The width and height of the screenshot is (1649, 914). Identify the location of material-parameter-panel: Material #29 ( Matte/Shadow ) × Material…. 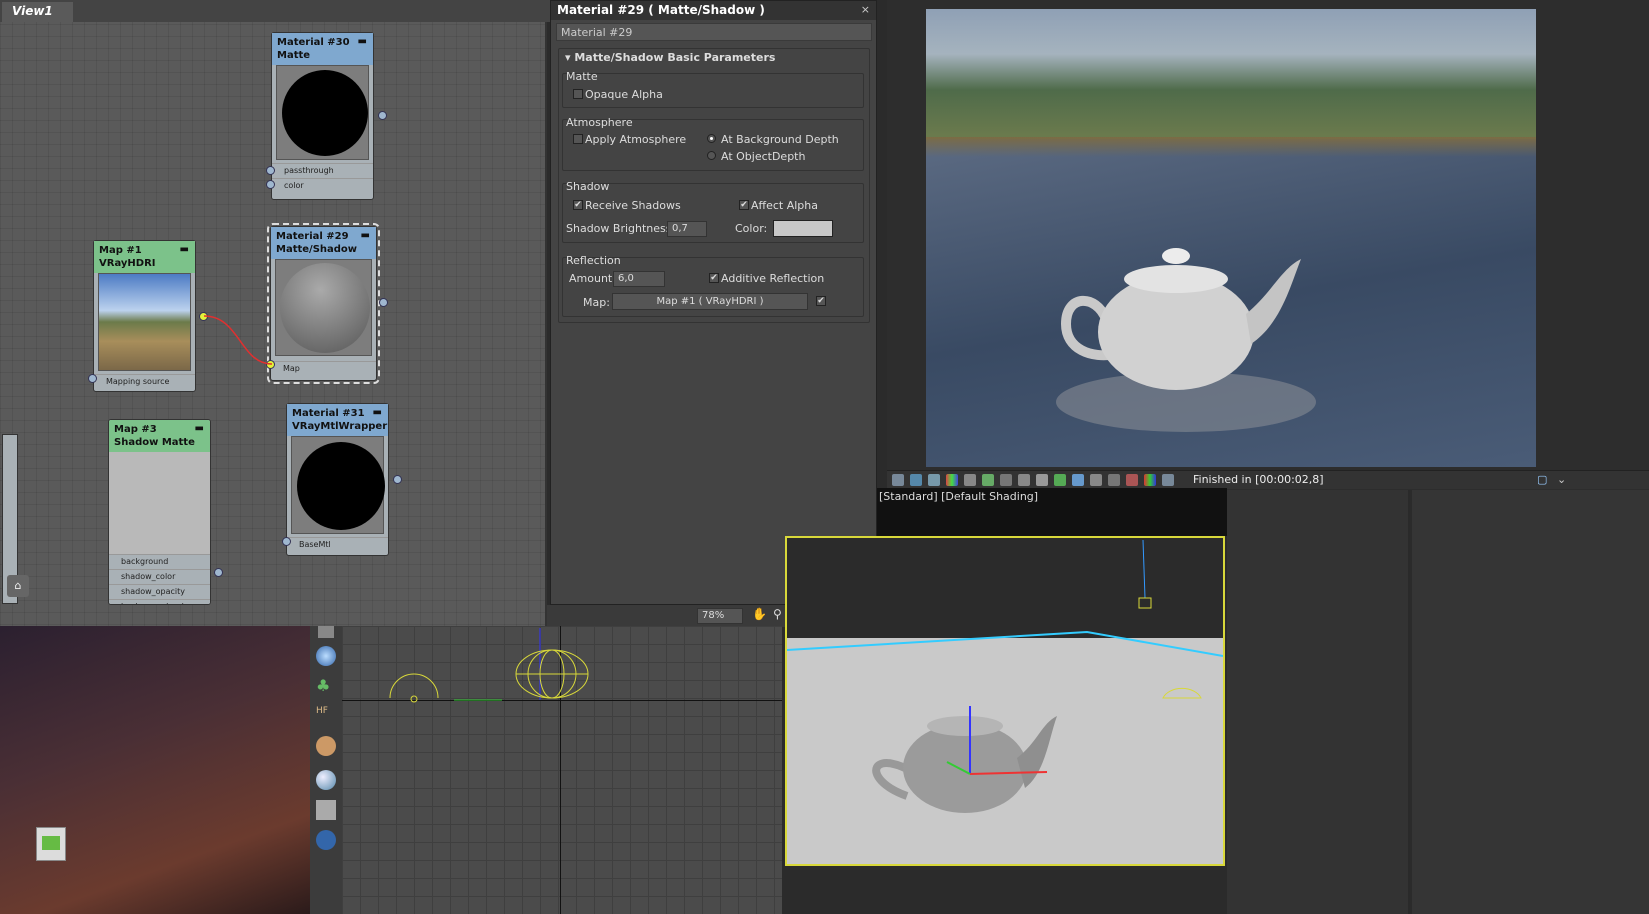
(713, 302).